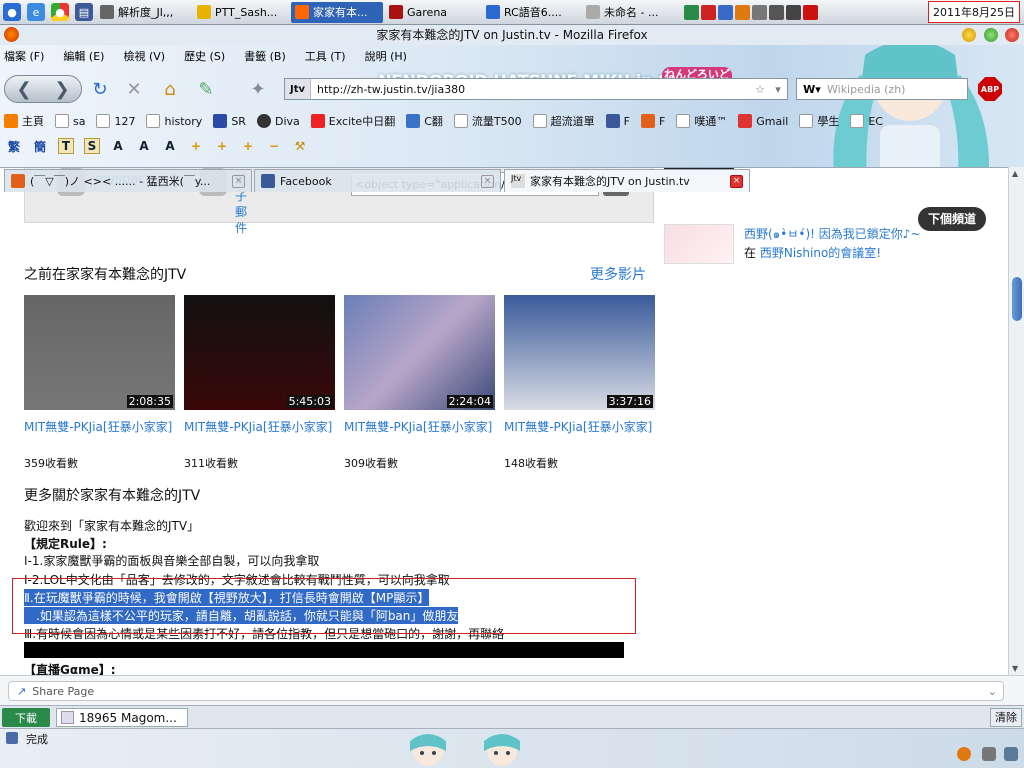  I want to click on tab-1: (￣▽￣)ノ <>< ...... - 猛西米(￣y... ×, so click(128, 180).